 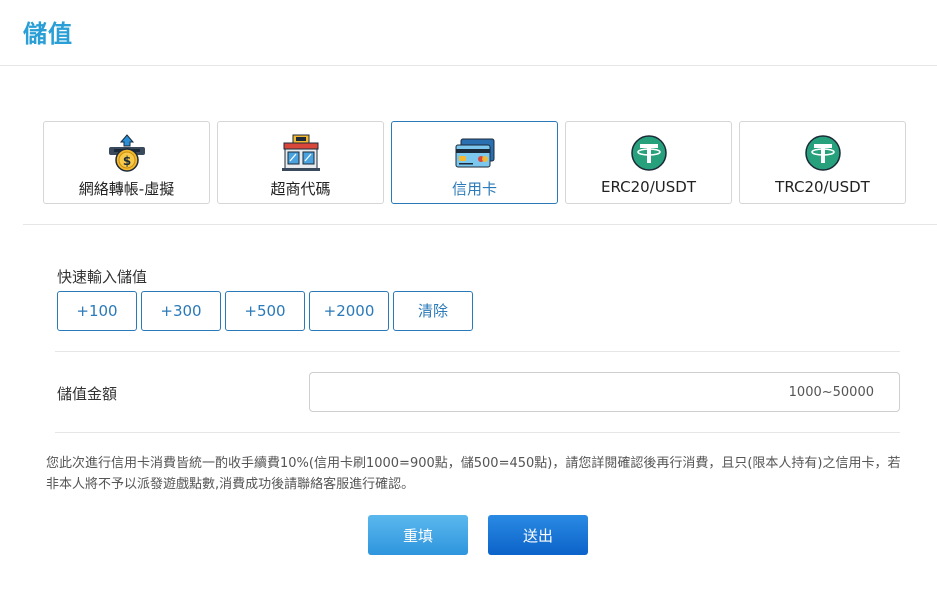 I want to click on method-label: TRC20/USDT, so click(x=822, y=187).